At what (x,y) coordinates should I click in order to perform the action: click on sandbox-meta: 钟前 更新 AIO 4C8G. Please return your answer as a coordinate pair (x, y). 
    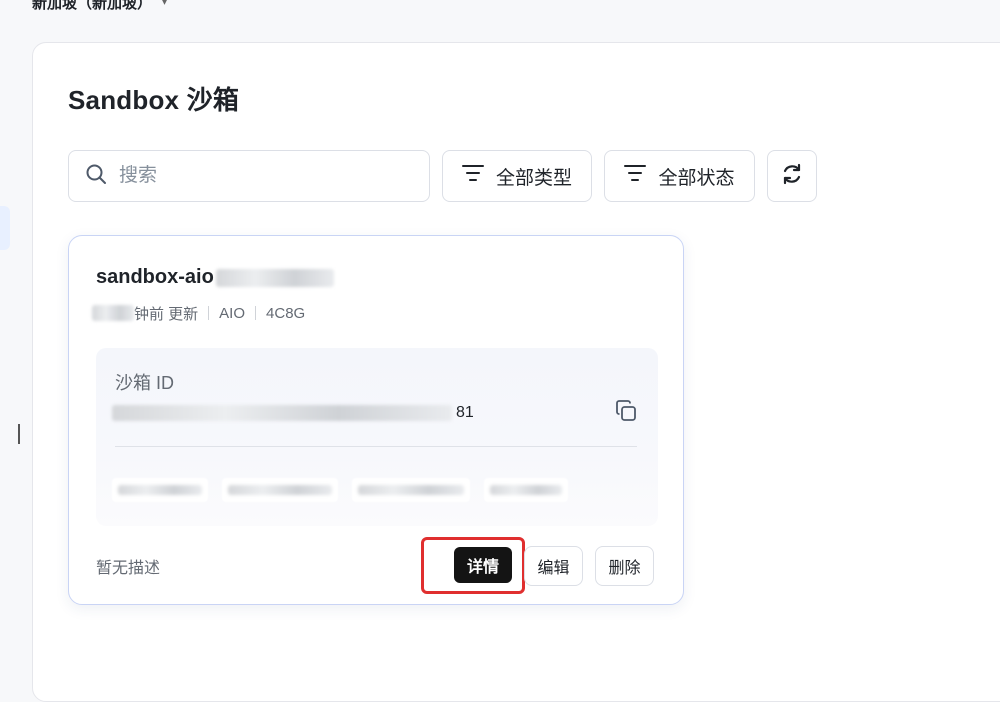
    Looking at the image, I should click on (198, 313).